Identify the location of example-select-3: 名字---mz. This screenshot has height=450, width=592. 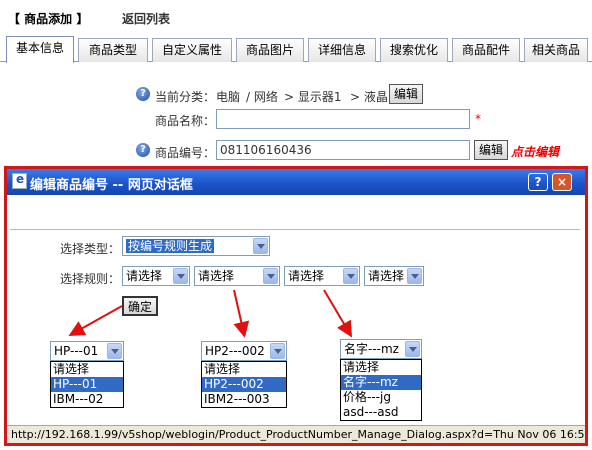
(381, 349).